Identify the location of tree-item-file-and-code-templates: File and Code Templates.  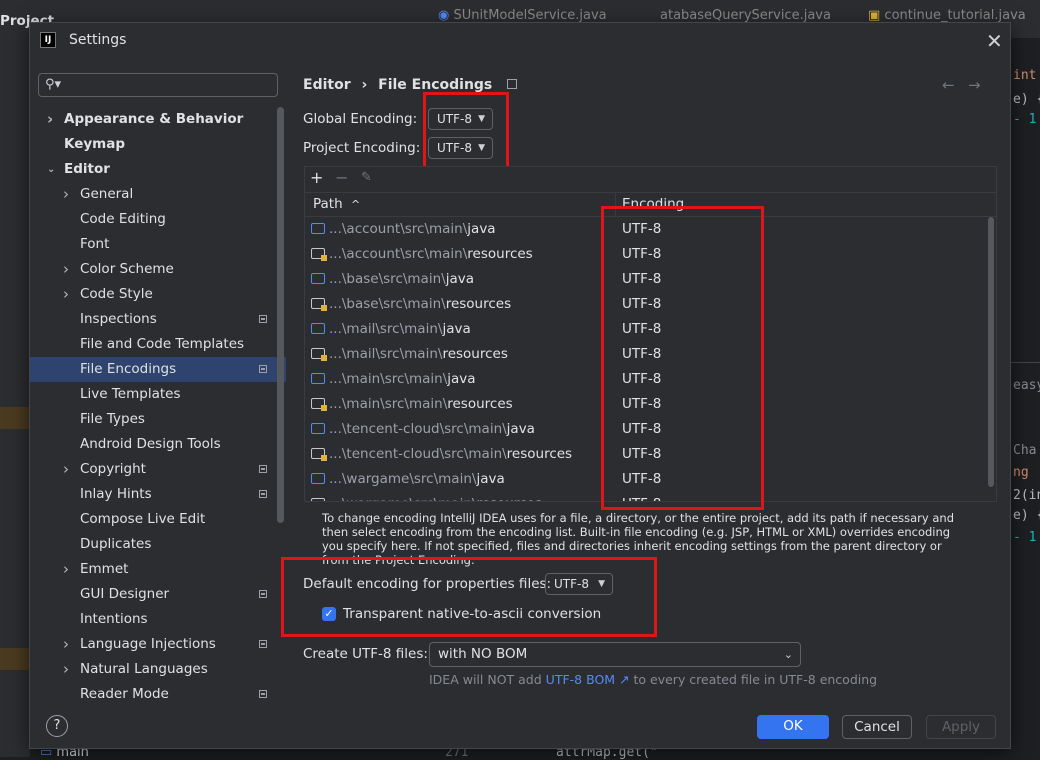
(158, 344).